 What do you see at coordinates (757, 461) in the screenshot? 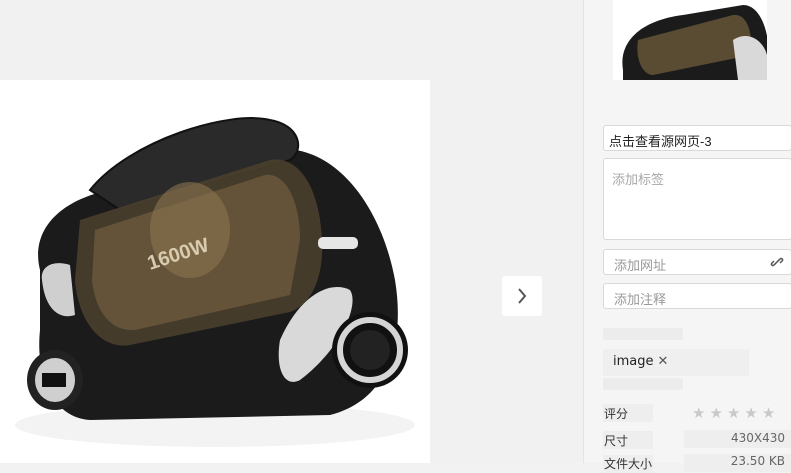
I see `filesize-value: 23.50 KB` at bounding box center [757, 461].